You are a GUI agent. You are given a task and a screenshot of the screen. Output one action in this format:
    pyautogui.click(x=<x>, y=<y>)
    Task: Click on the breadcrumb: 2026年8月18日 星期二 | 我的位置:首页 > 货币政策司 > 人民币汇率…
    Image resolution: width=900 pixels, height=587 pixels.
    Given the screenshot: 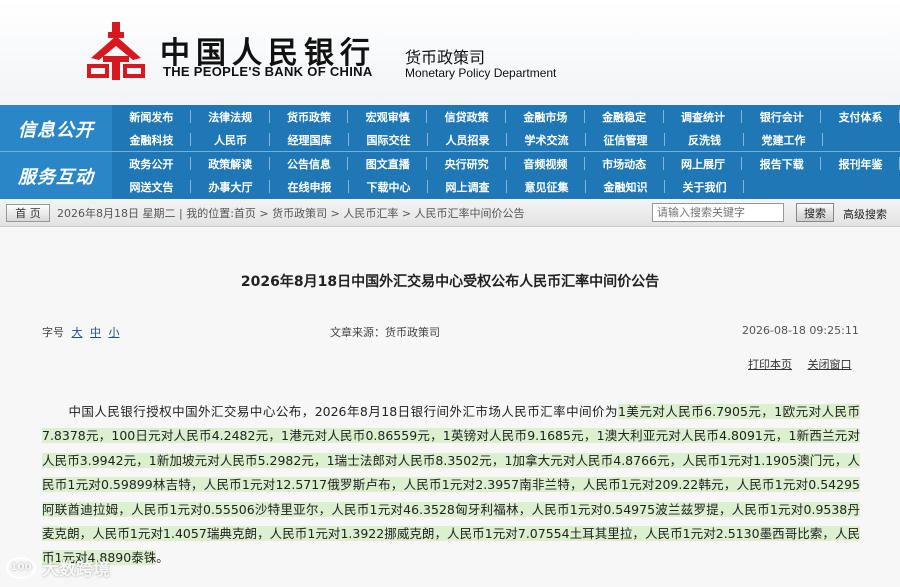 What is the action you would take?
    pyautogui.click(x=291, y=213)
    